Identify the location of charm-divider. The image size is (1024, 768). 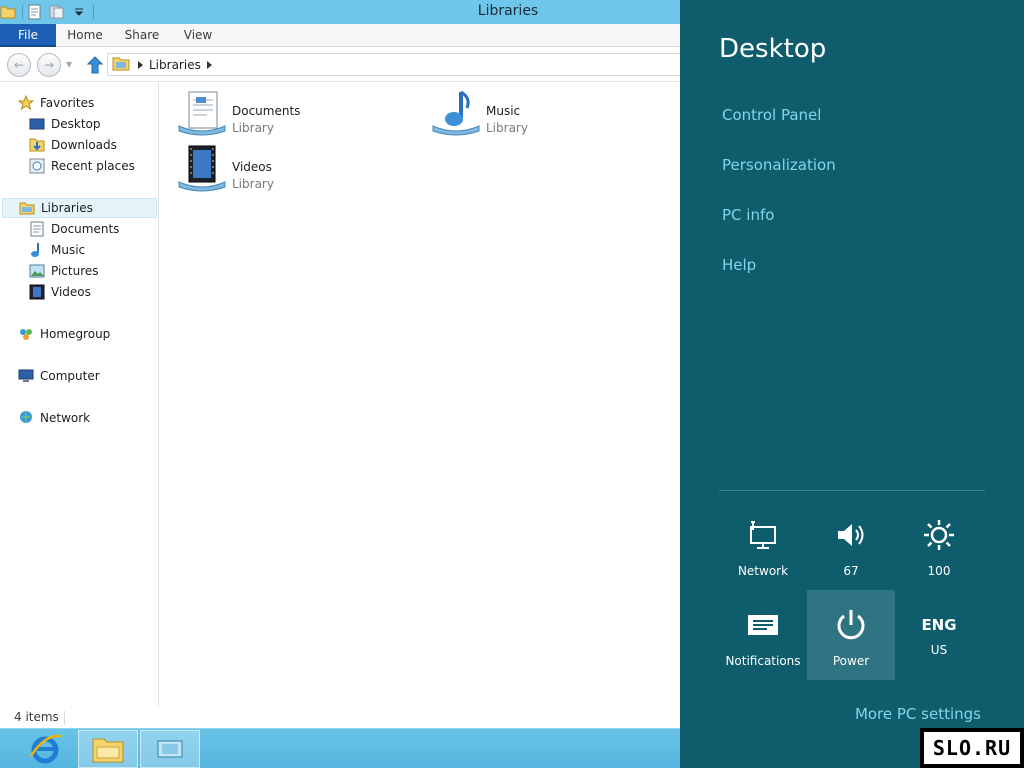
(852, 490).